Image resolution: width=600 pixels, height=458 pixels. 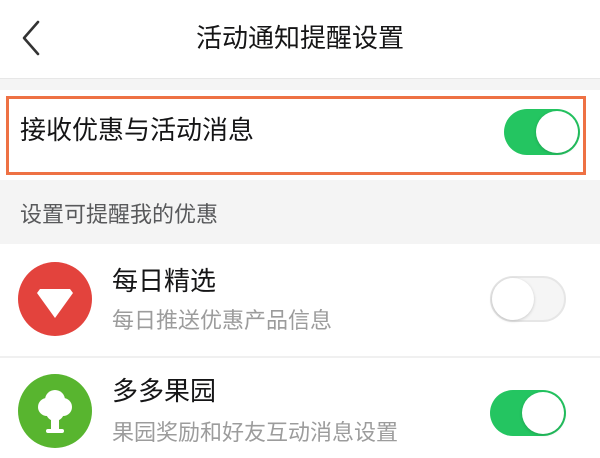 What do you see at coordinates (119, 215) in the screenshot?
I see `section-heading: 设置可提醒我的优惠` at bounding box center [119, 215].